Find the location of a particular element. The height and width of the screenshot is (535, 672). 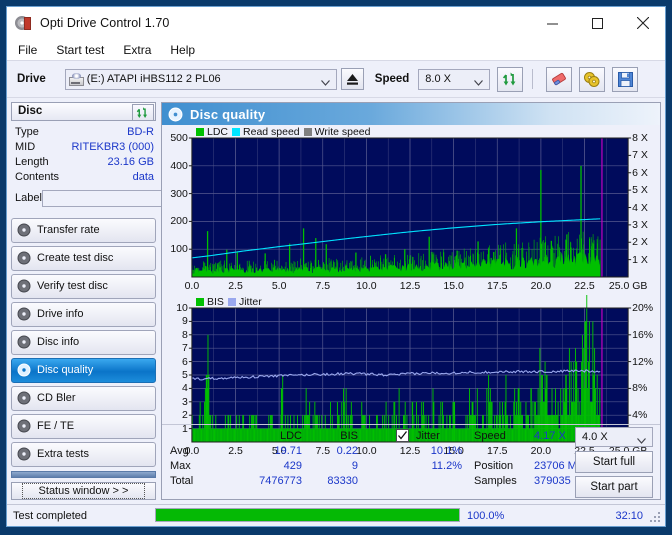

disc-info-value: data is located at coordinates (143, 177).